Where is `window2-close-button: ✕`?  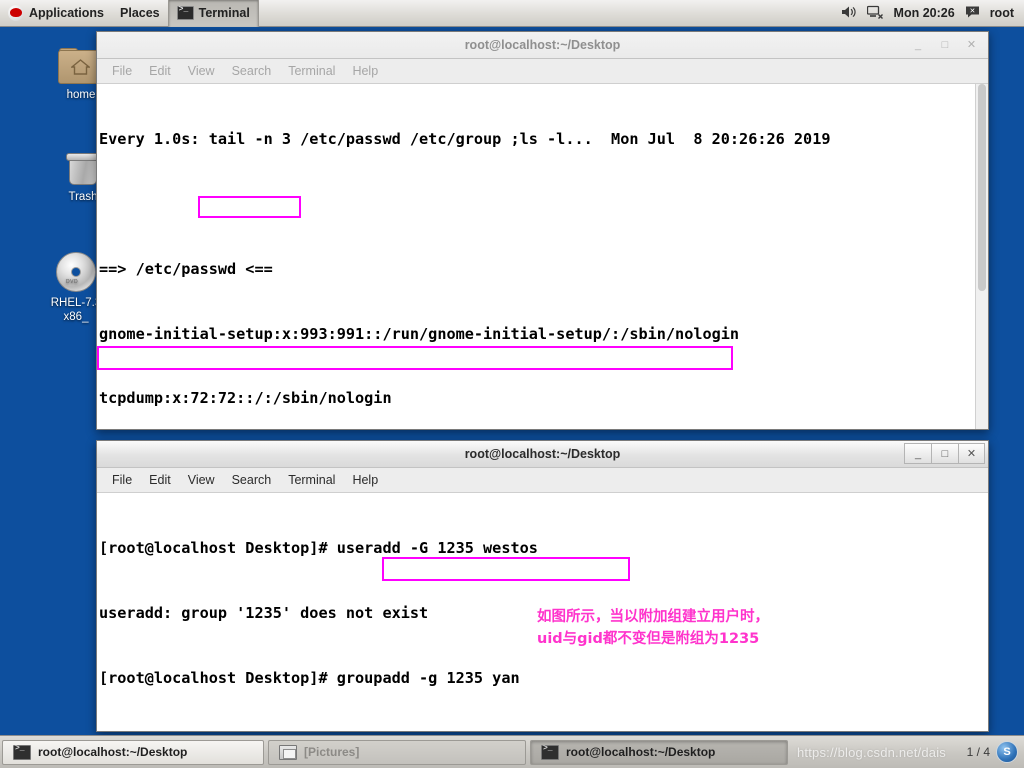 window2-close-button: ✕ is located at coordinates (971, 453).